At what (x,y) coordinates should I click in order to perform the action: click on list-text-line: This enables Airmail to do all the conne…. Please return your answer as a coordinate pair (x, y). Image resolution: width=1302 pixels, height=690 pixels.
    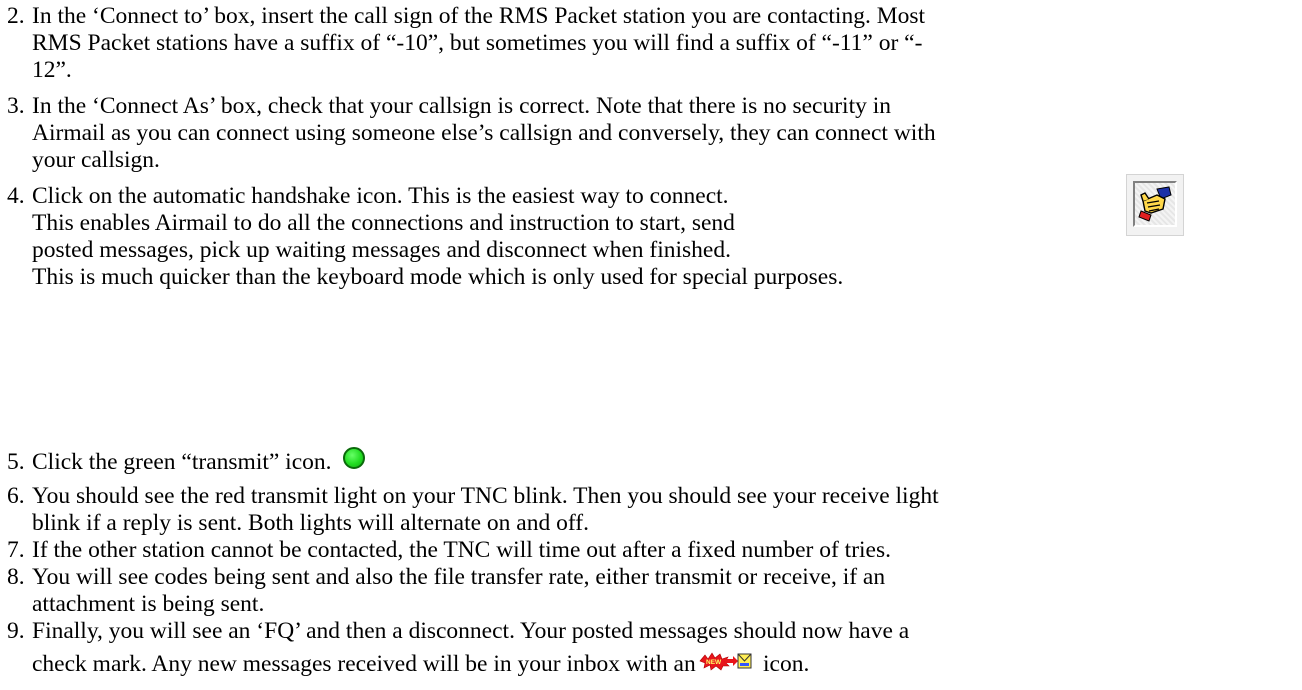
    Looking at the image, I should click on (383, 223).